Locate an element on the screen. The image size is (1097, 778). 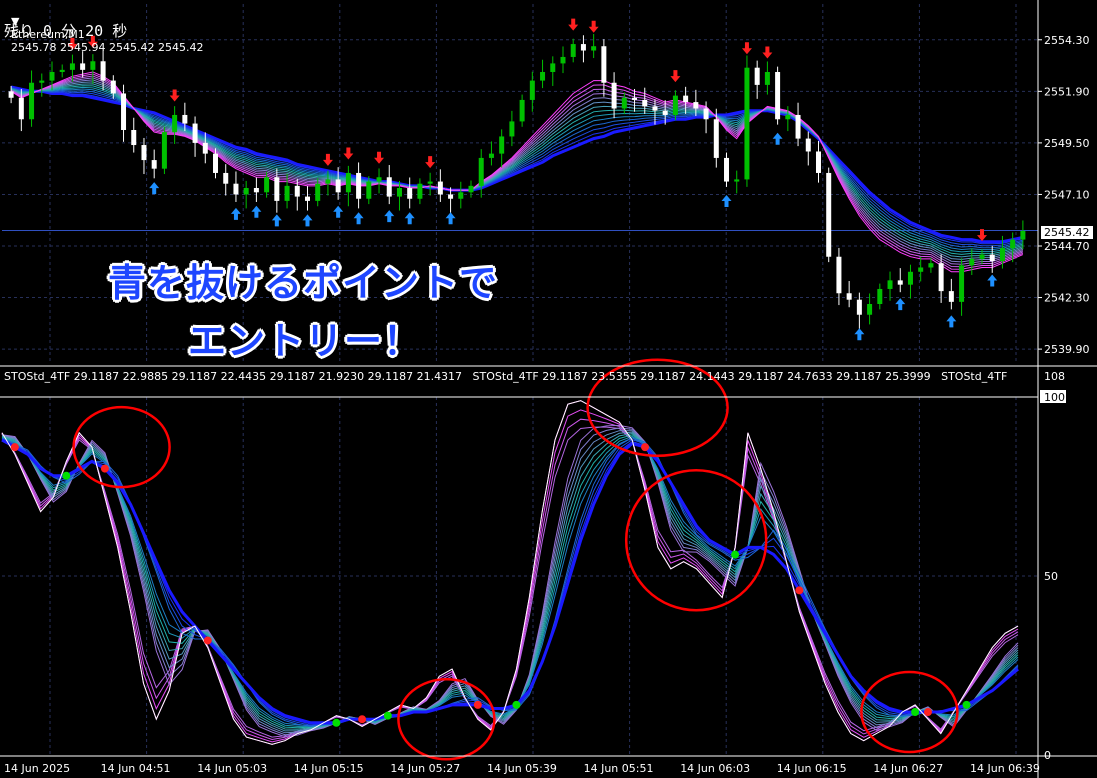
price-tick-label: 2549.50 is located at coordinates (1067, 143).